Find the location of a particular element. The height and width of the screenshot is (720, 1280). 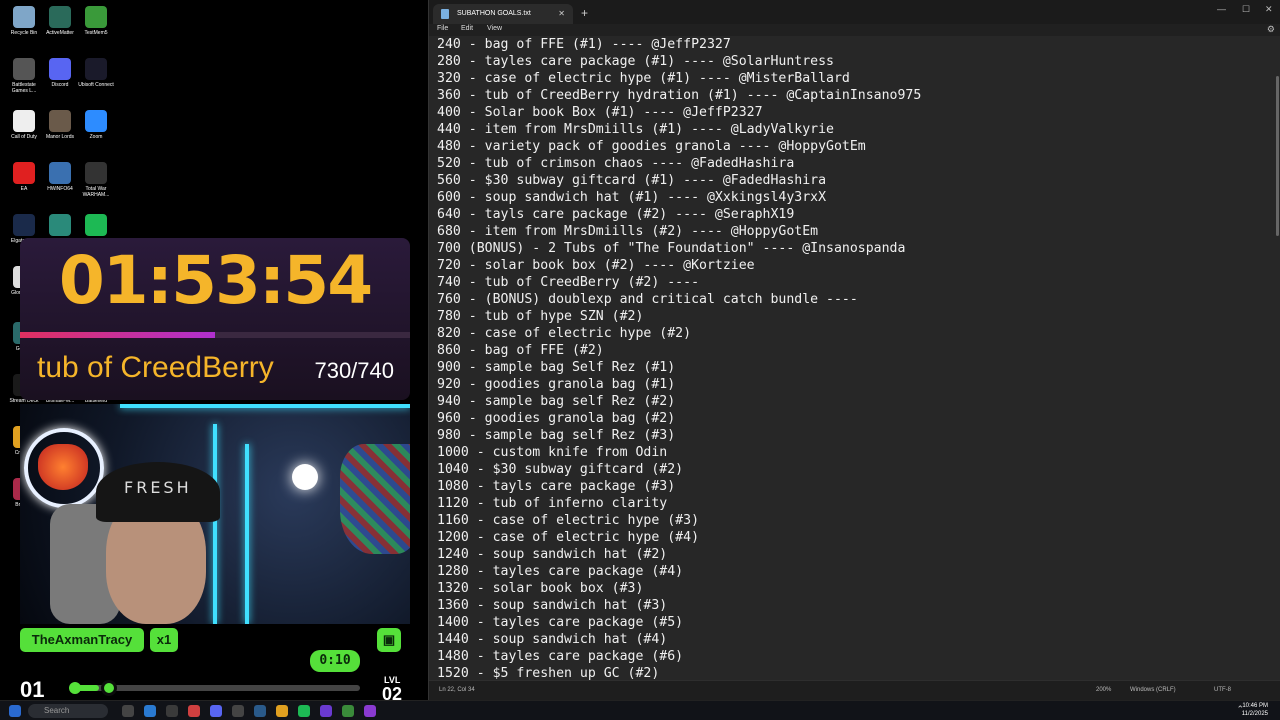

widget-timer: 0:10 is located at coordinates (335, 661).